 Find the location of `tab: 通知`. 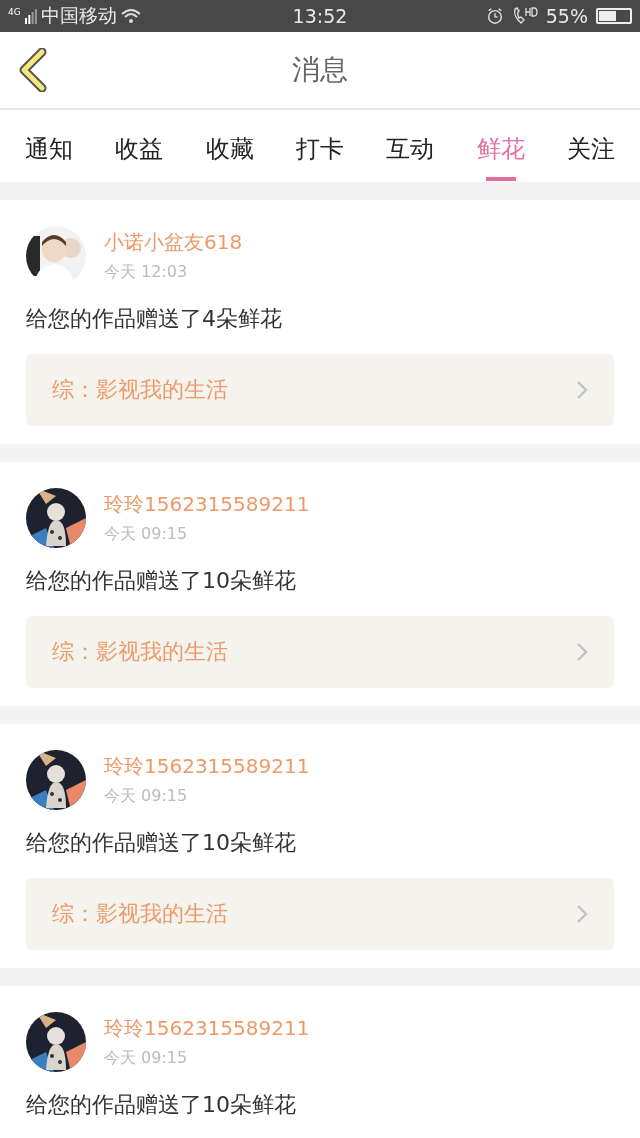

tab: 通知 is located at coordinates (49, 152).